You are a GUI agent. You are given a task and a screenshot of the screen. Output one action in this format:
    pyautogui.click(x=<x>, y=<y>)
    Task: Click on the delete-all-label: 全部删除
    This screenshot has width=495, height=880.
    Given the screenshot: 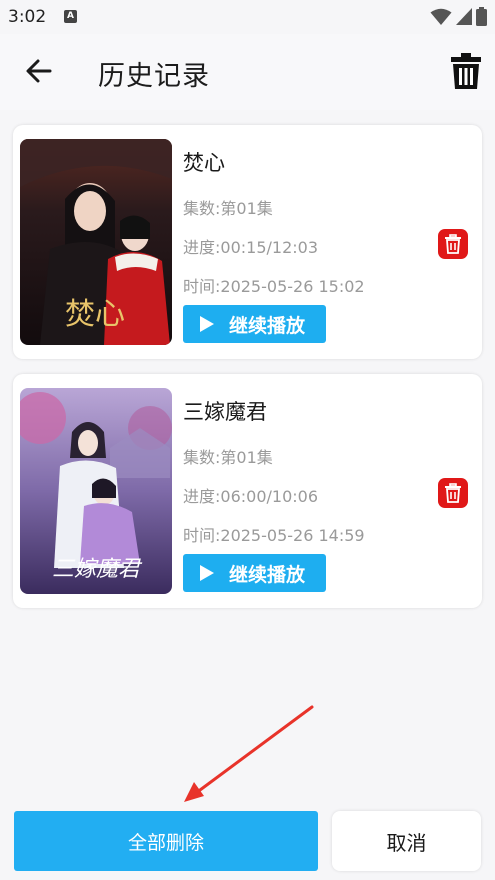 What is the action you would take?
    pyautogui.click(x=165, y=842)
    